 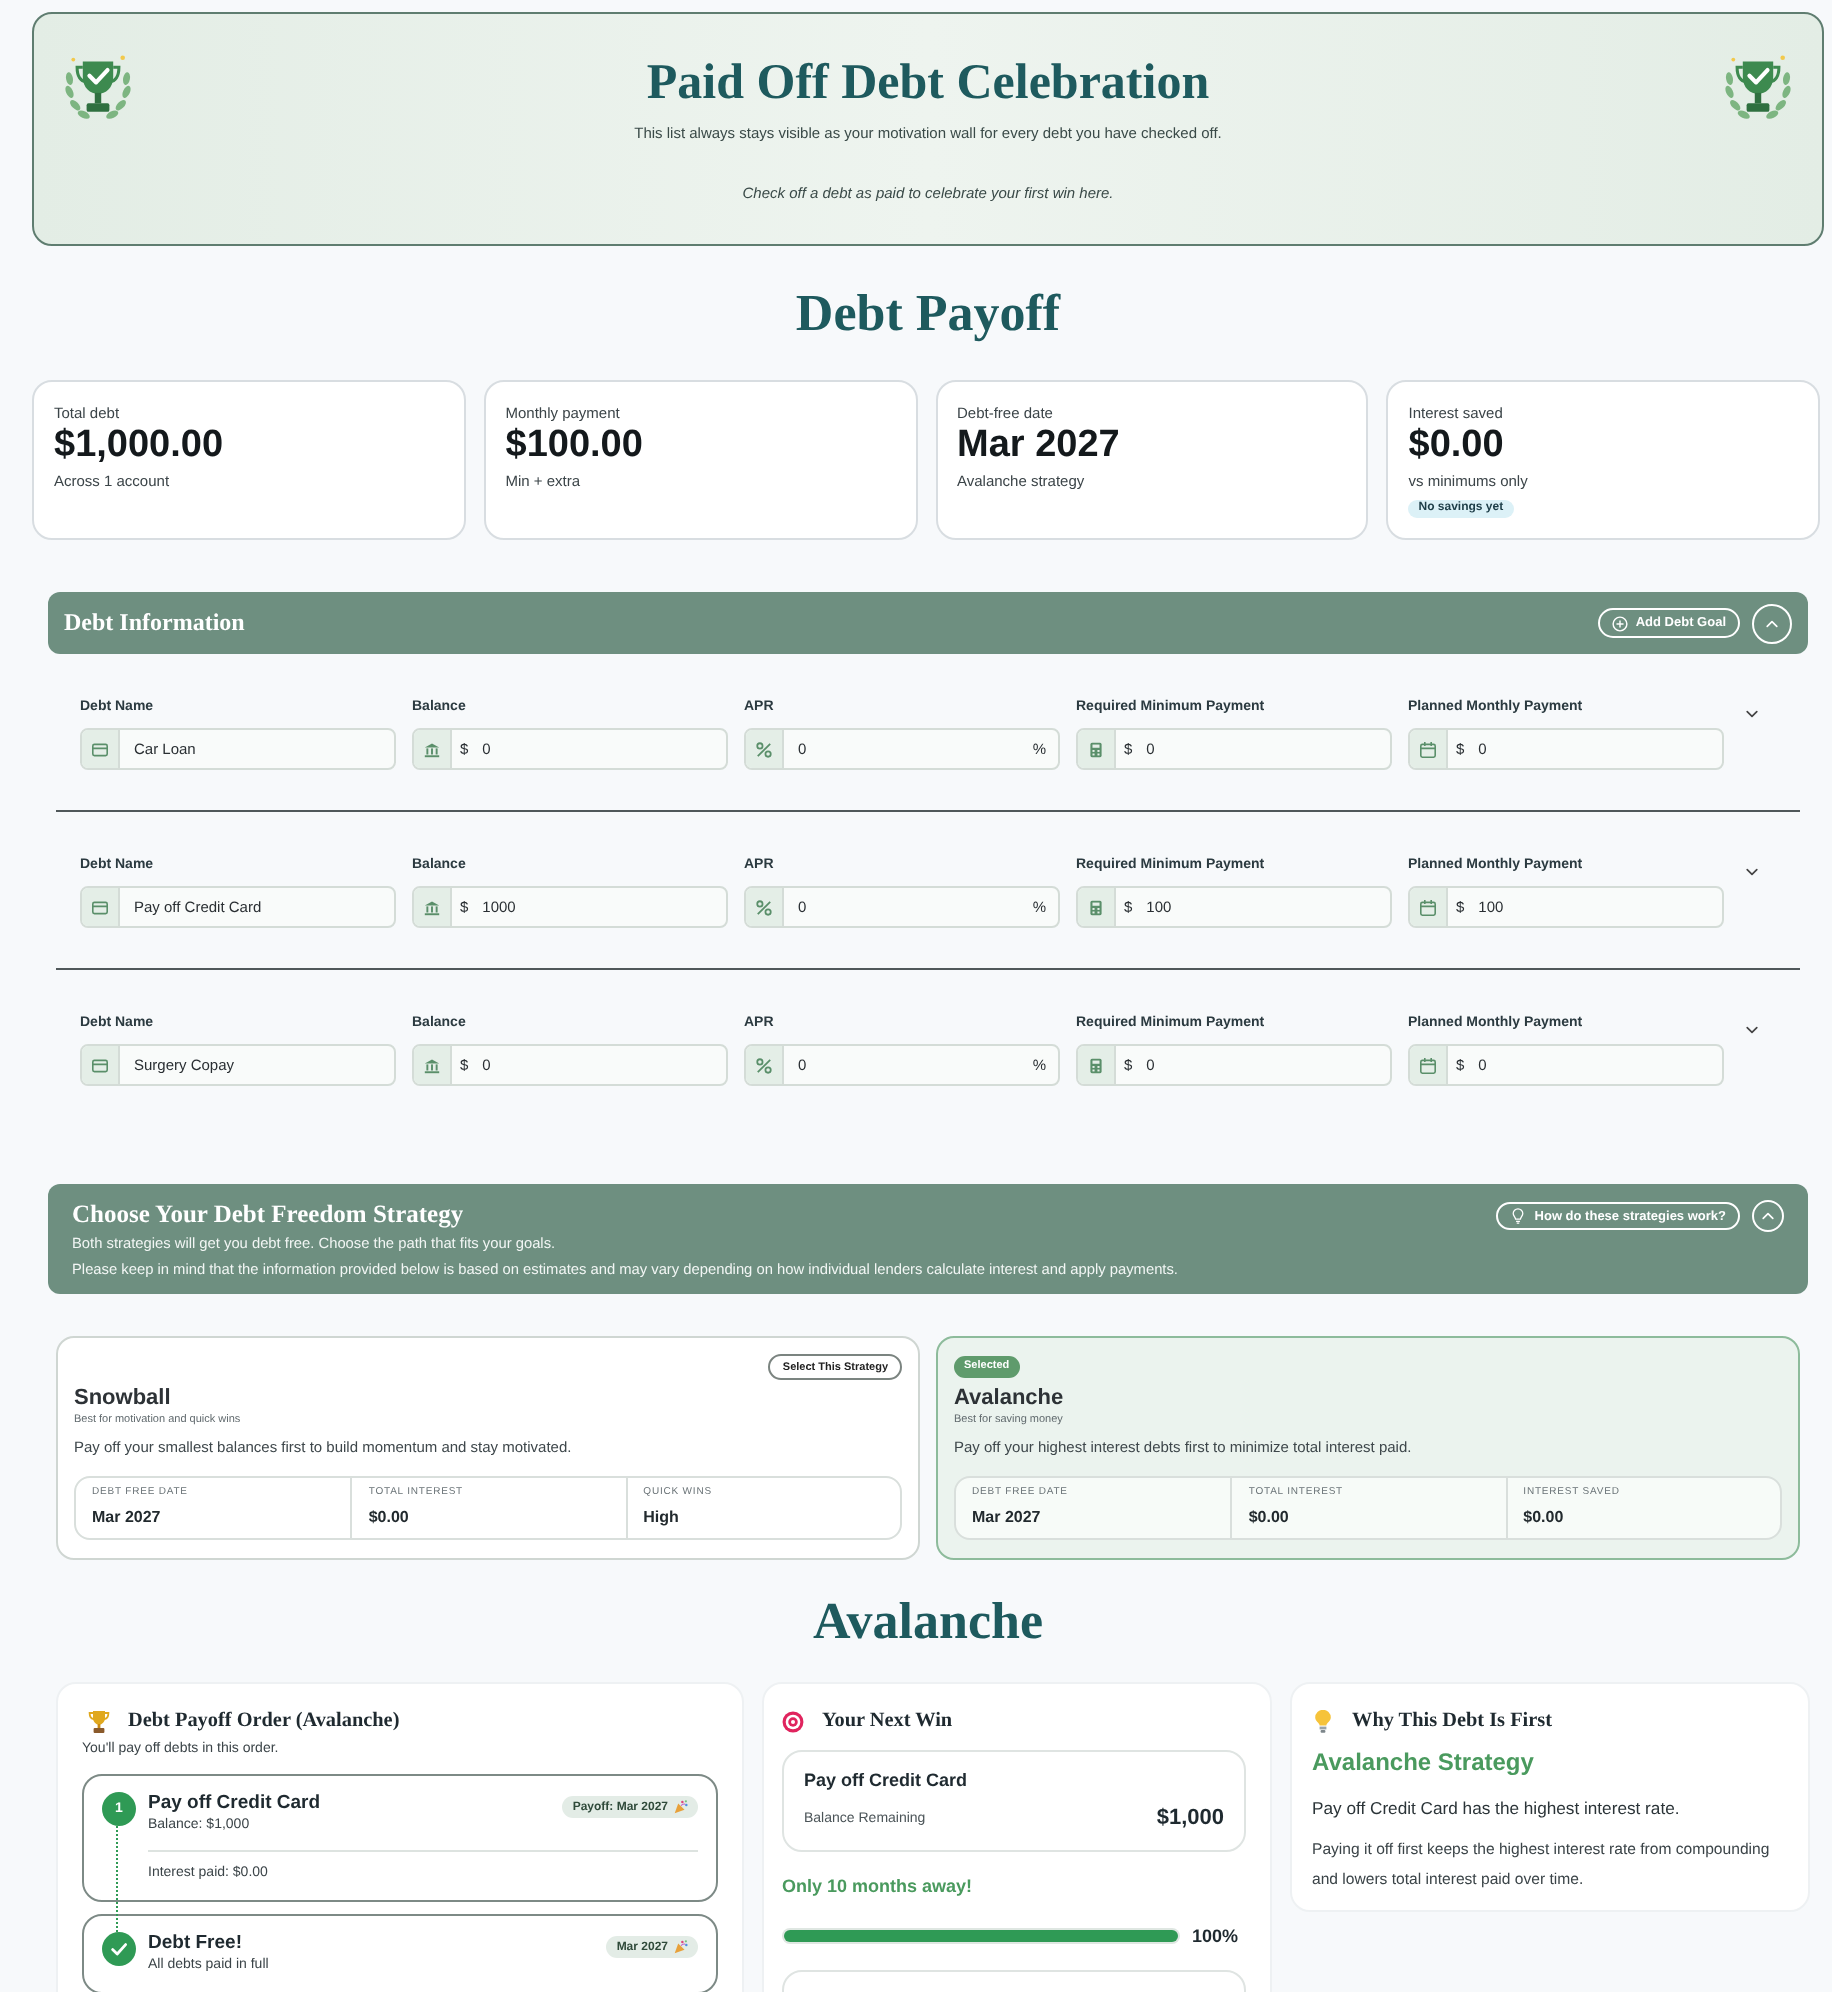 I want to click on card-title: Why This Debt Is First, so click(x=1452, y=1721).